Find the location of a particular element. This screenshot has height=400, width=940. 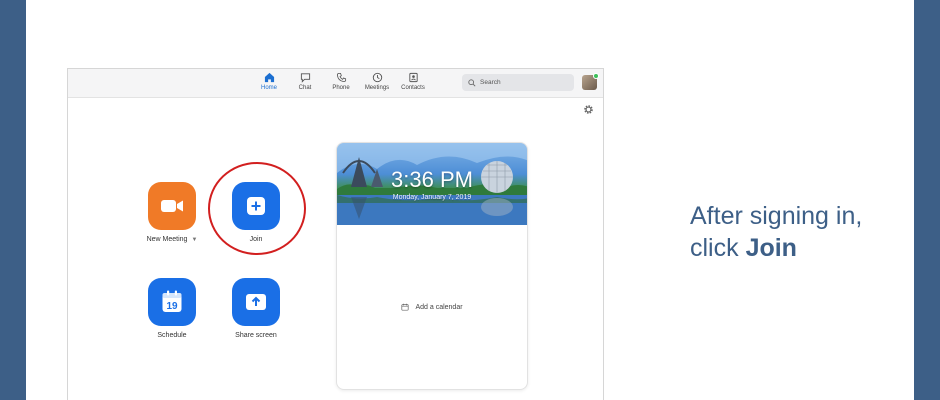

share-screen-icon is located at coordinates (256, 302).